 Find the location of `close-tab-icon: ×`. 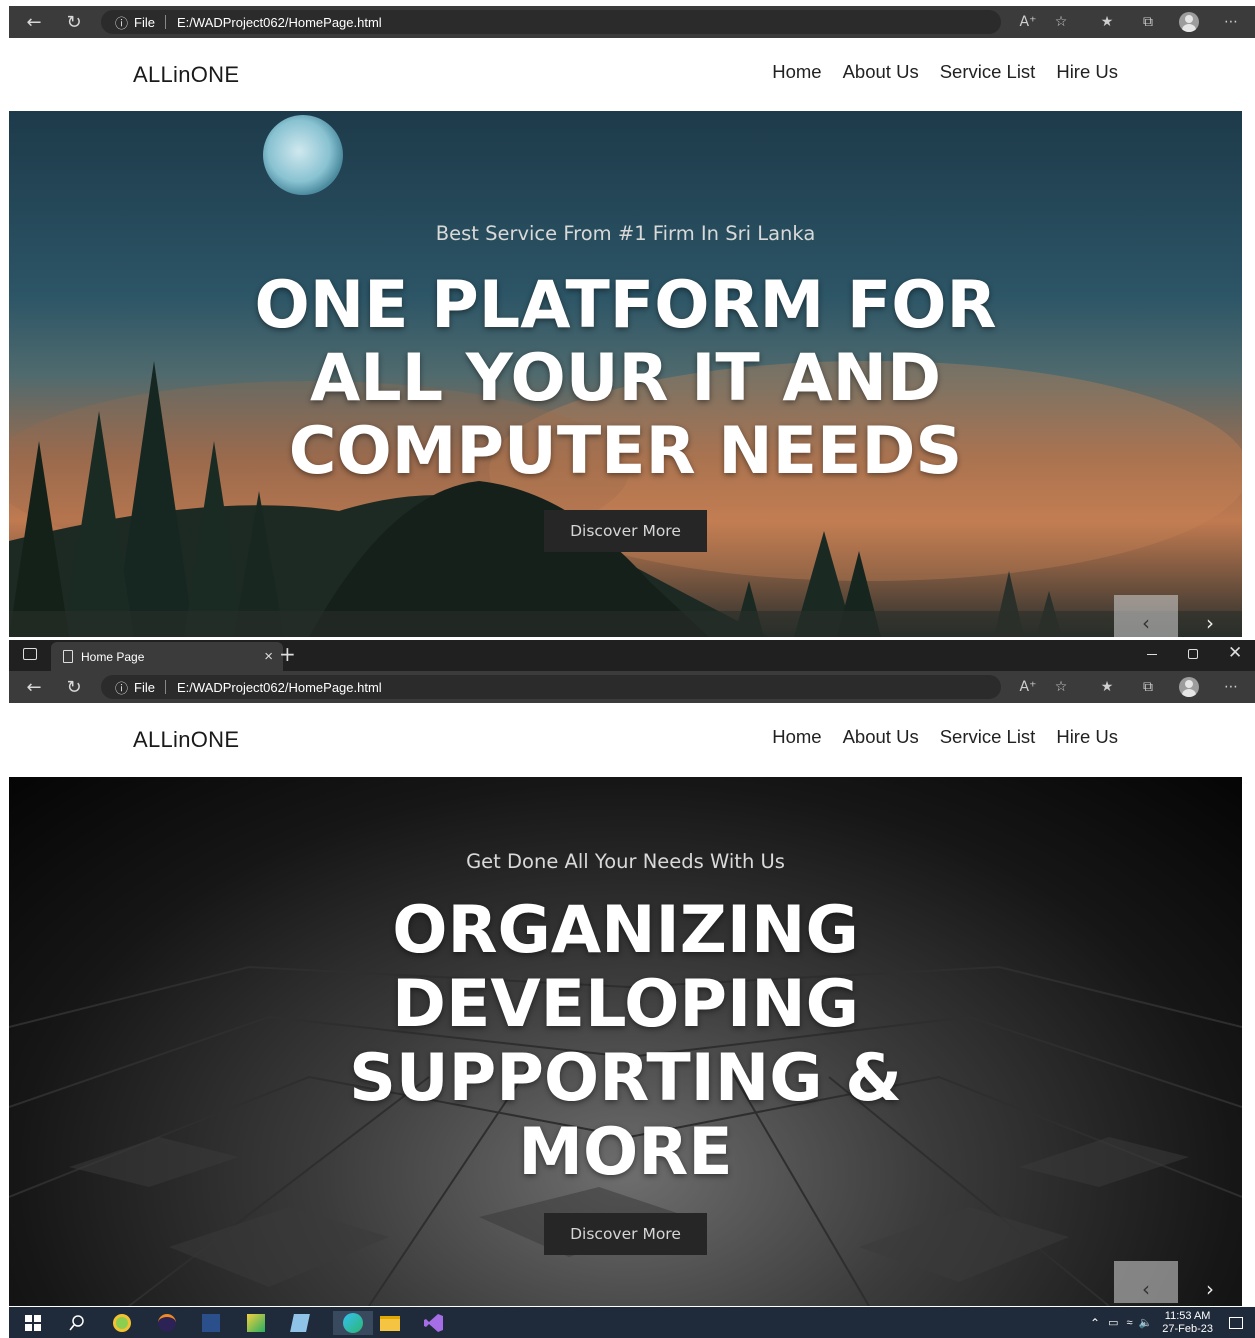

close-tab-icon: × is located at coordinates (268, 656).